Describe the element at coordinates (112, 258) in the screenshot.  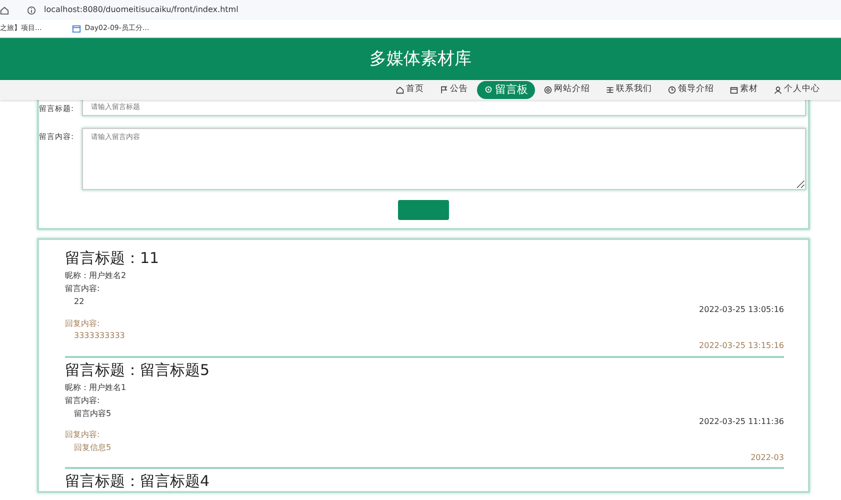
I see `message-title: 留言标题：11` at that location.